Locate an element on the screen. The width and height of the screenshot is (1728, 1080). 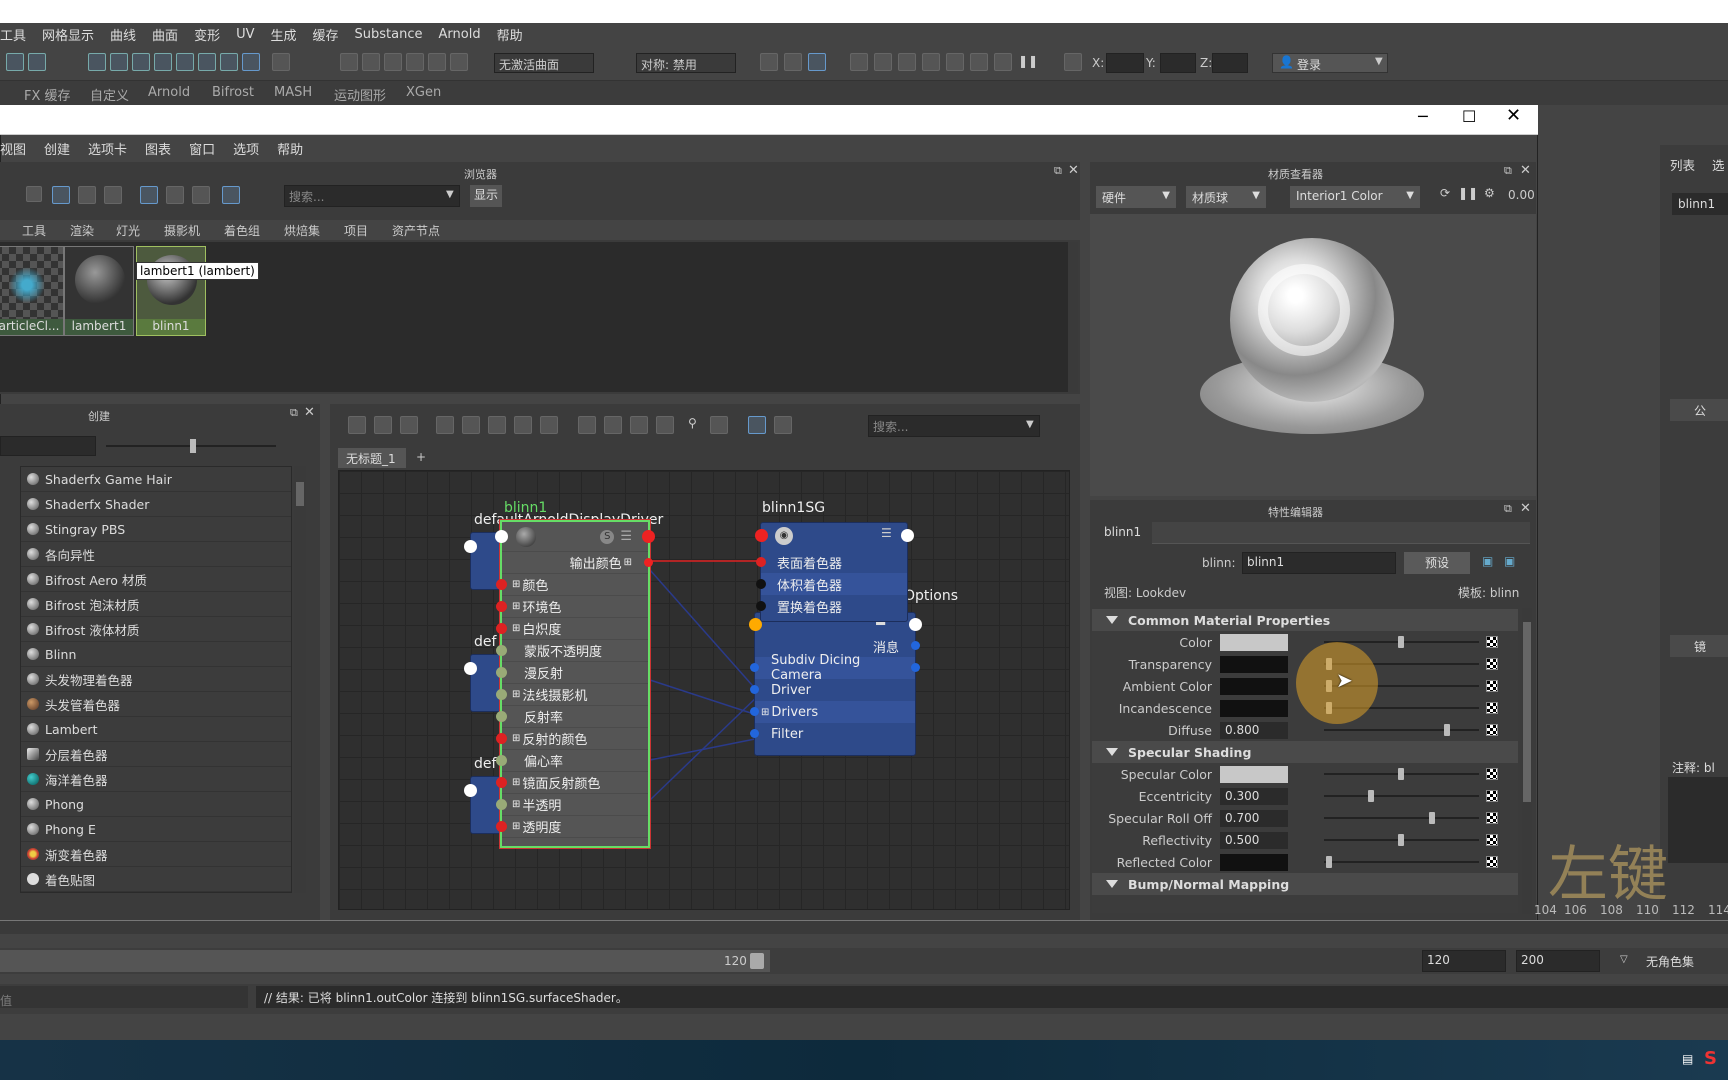
material-preview-viewport is located at coordinates (1313, 355).